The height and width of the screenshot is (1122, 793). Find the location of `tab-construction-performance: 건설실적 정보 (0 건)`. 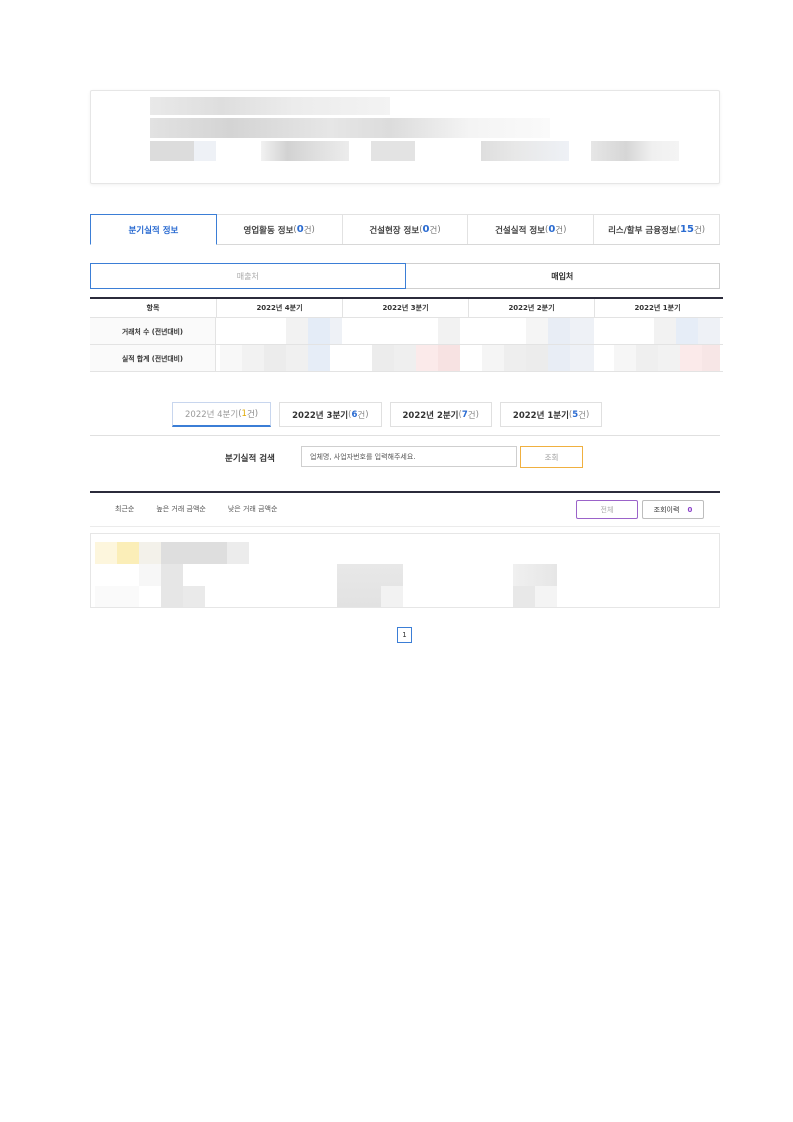

tab-construction-performance: 건설실적 정보 (0 건) is located at coordinates (531, 229).